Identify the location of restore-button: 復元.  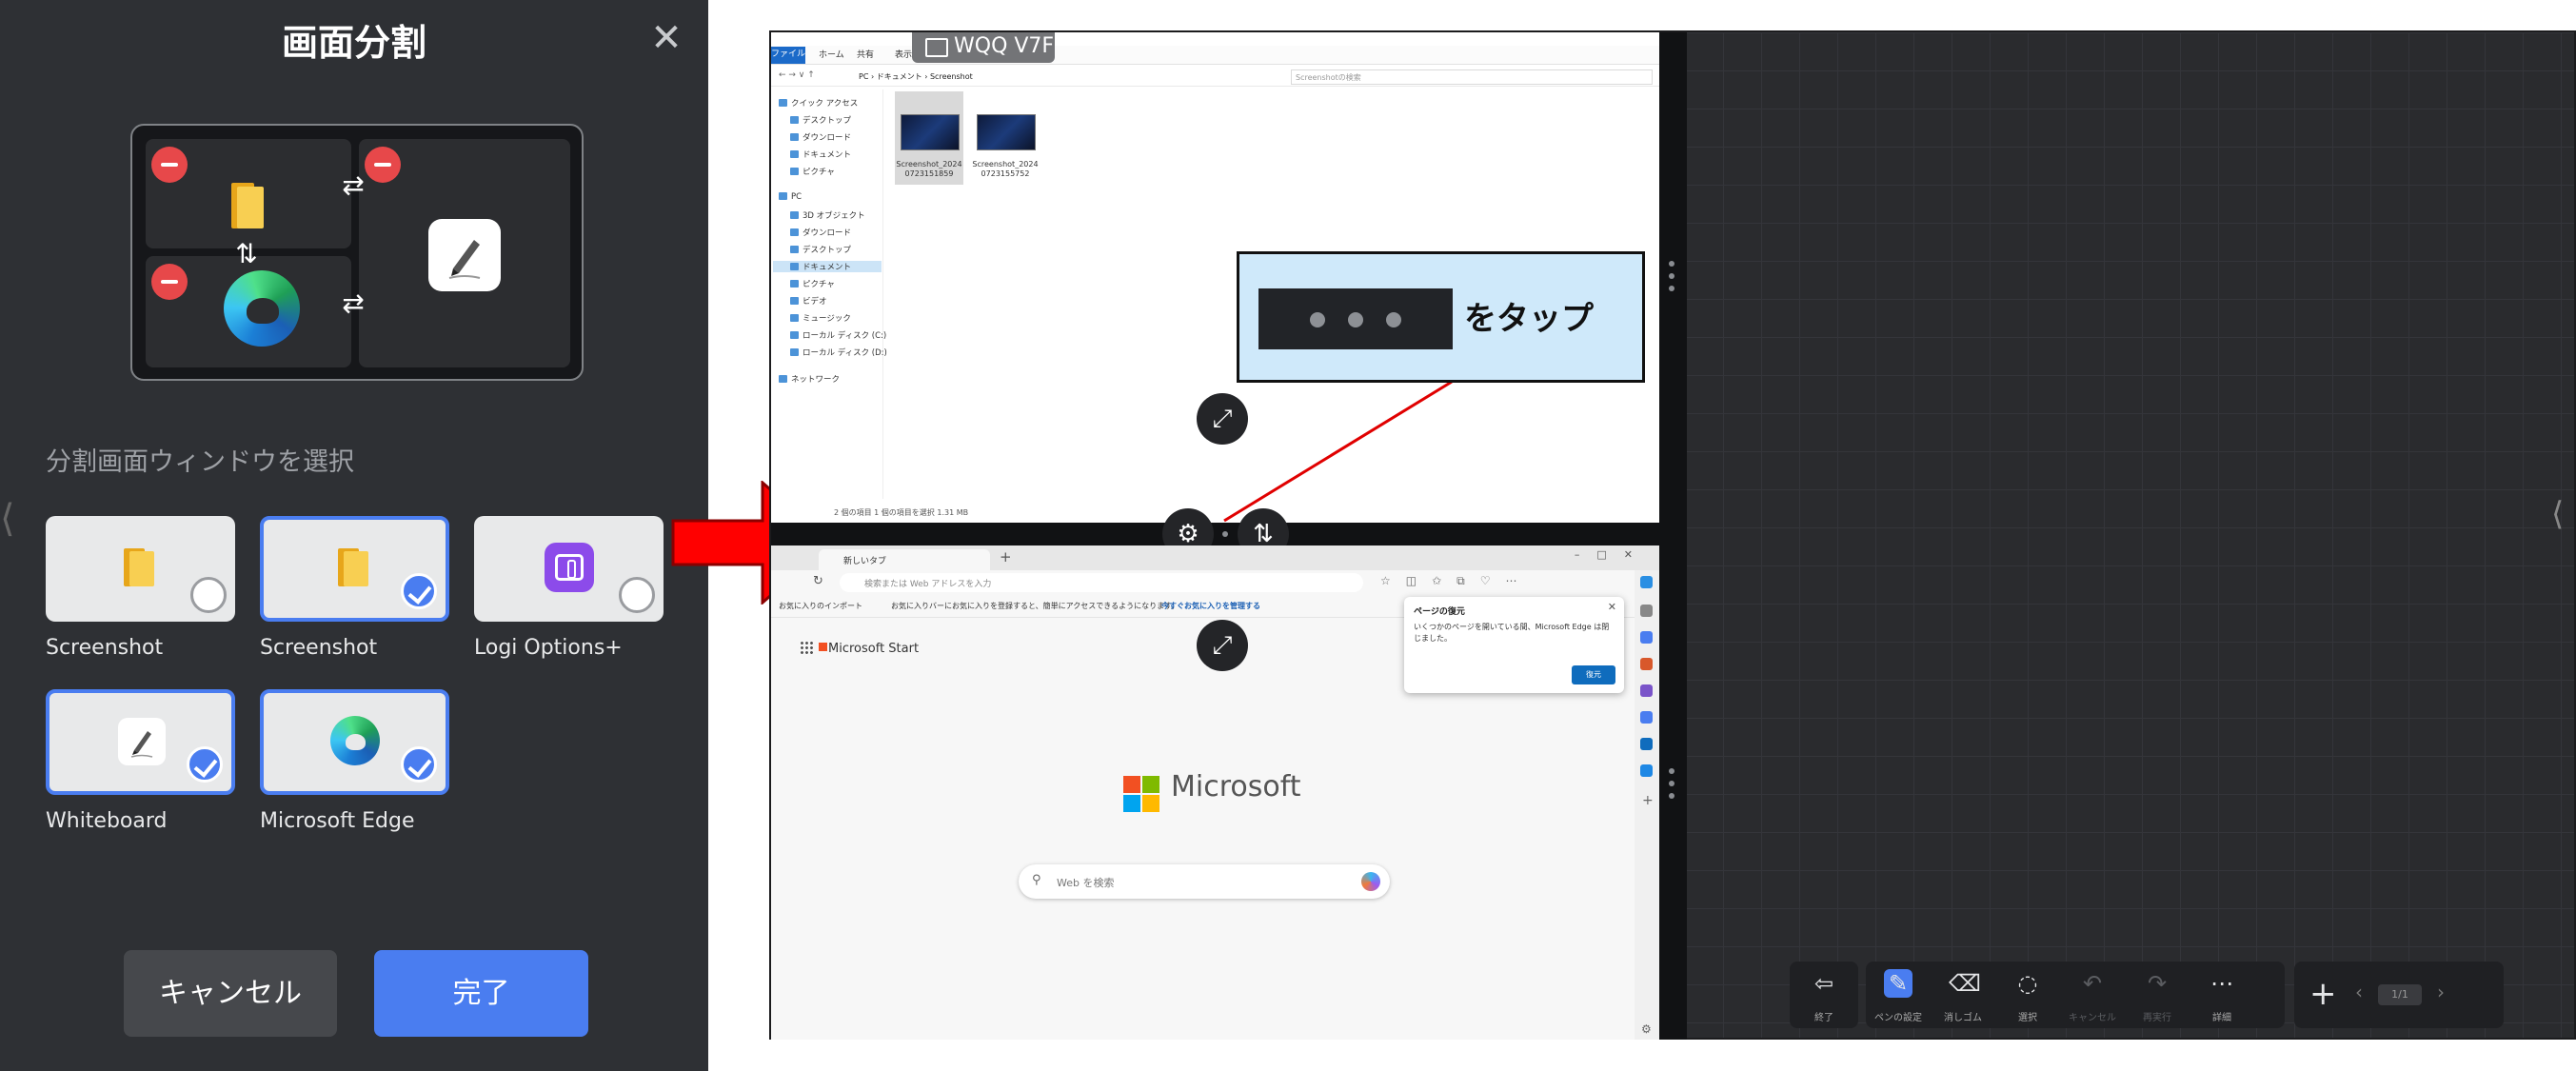
(1593, 674).